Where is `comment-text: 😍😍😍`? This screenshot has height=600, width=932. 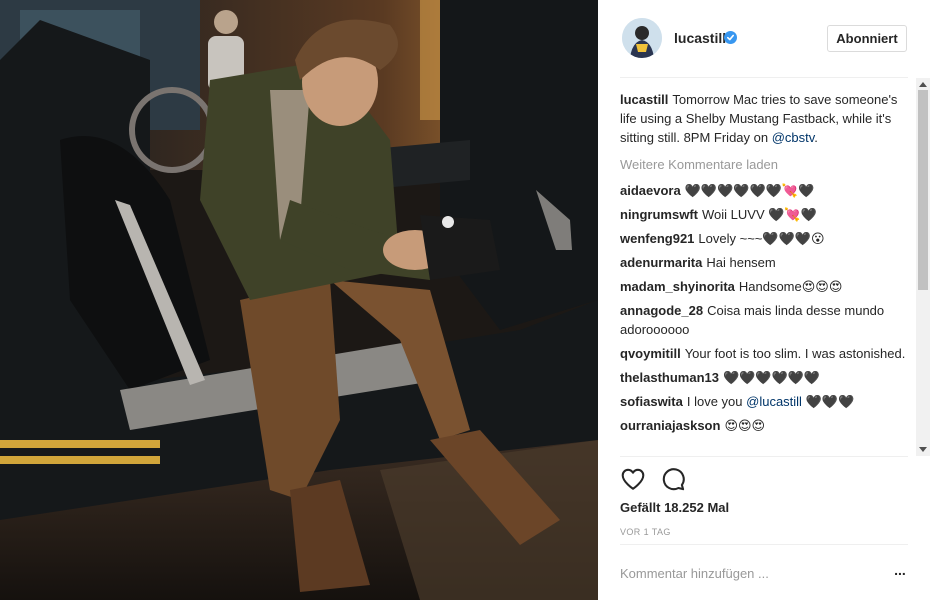
comment-text: 😍😍😍 is located at coordinates (745, 425).